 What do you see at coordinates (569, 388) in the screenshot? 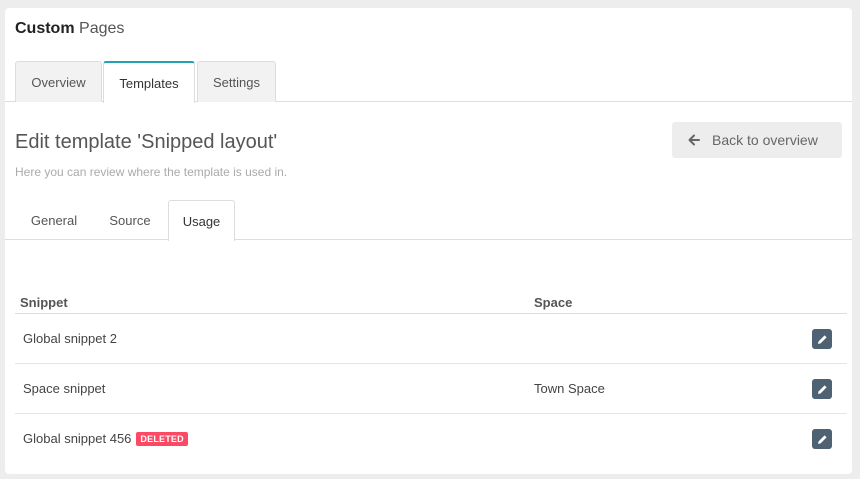
I see `space-cell: Town Space` at bounding box center [569, 388].